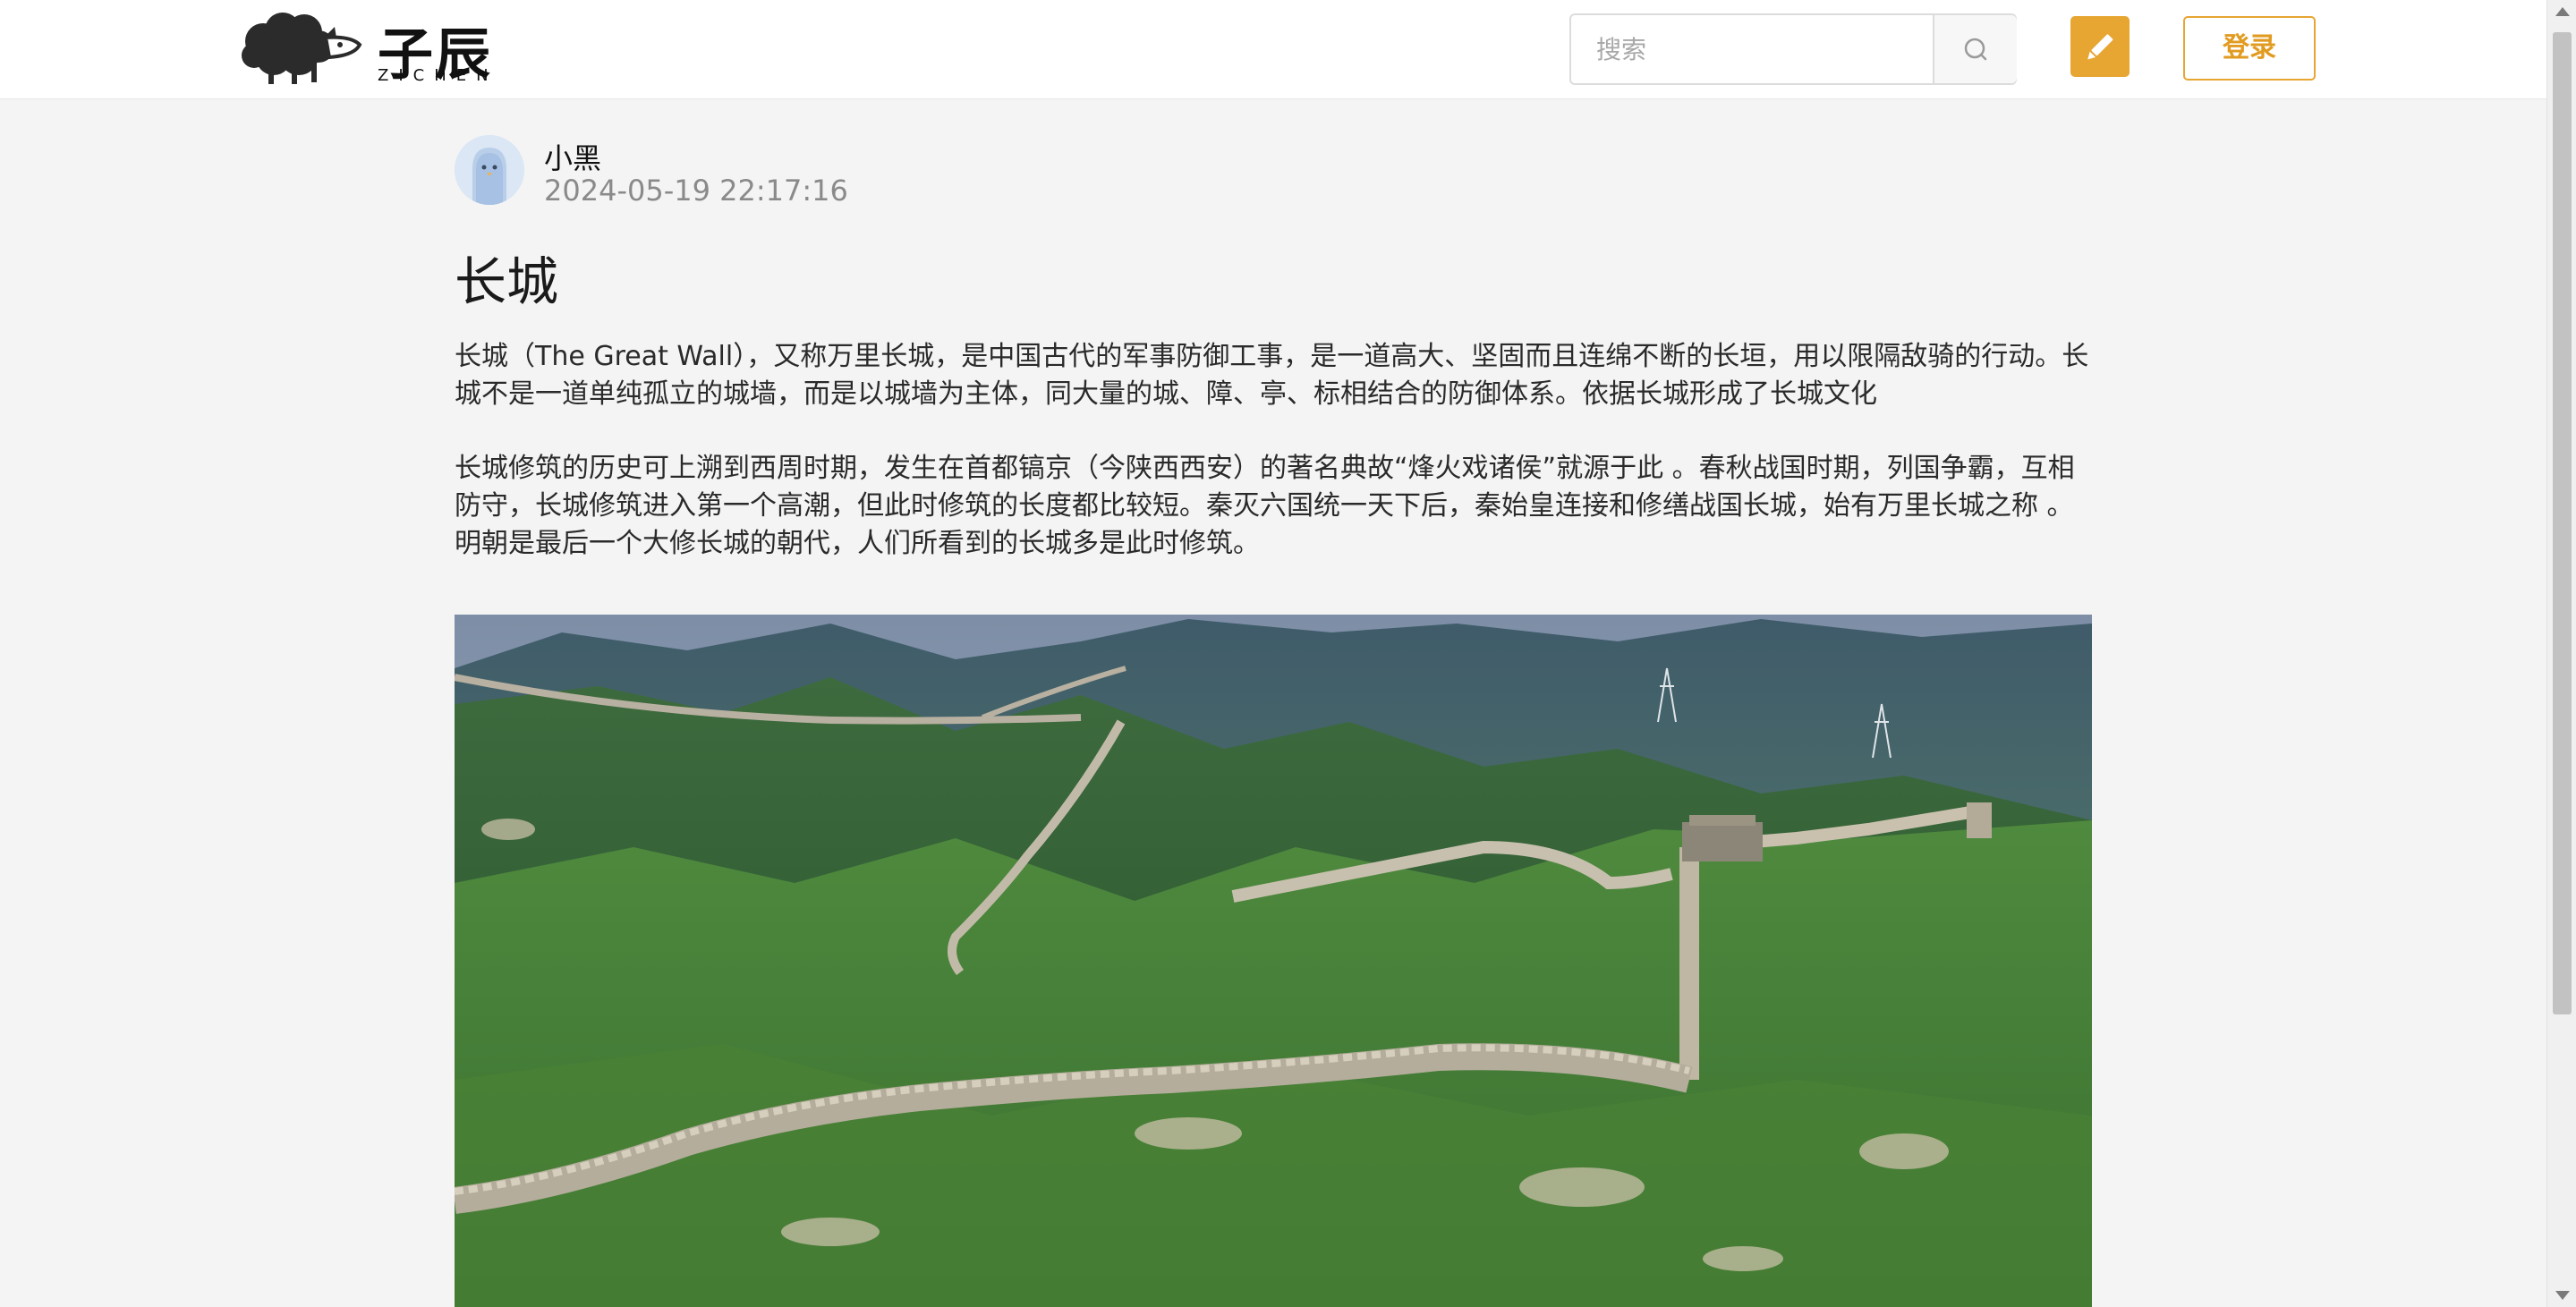 The height and width of the screenshot is (1307, 2576). What do you see at coordinates (2562, 523) in the screenshot?
I see `scrollbar-thumb` at bounding box center [2562, 523].